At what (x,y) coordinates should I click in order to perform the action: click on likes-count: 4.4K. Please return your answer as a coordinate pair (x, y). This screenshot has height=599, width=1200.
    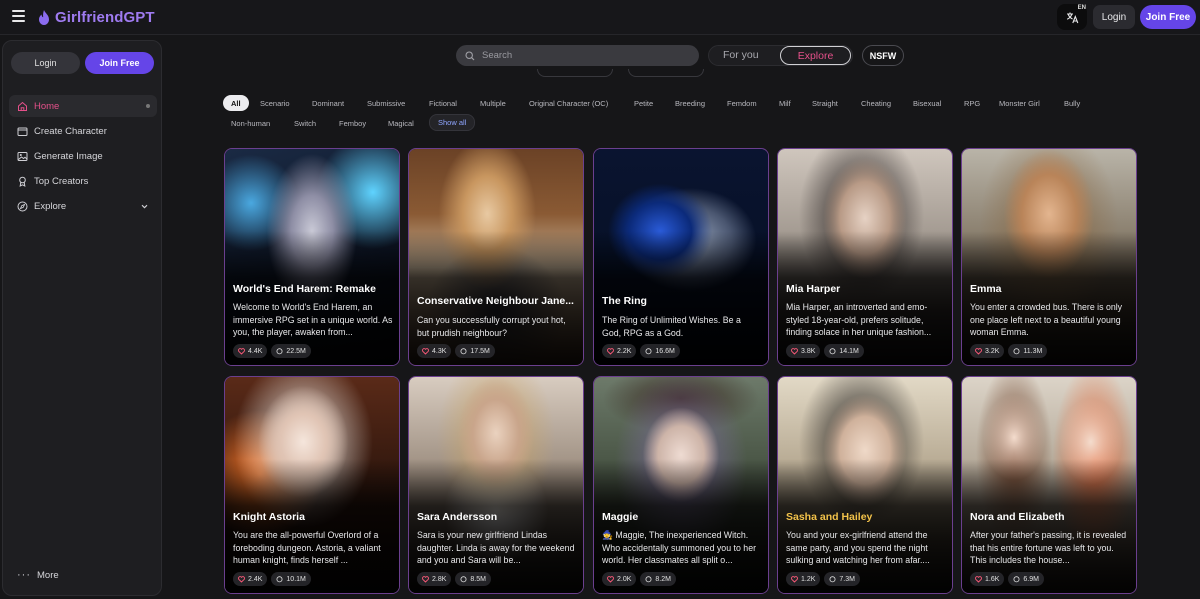
    Looking at the image, I should click on (250, 351).